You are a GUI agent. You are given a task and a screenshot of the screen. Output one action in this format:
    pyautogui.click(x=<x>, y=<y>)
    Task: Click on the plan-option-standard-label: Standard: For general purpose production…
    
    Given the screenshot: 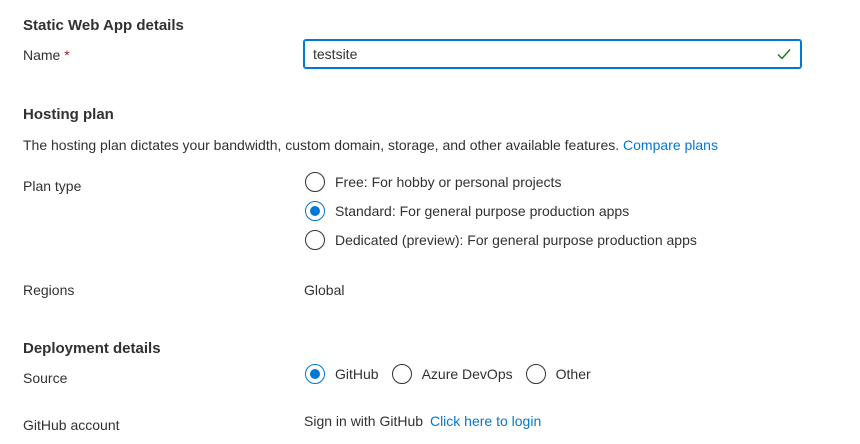 What is the action you would take?
    pyautogui.click(x=482, y=211)
    